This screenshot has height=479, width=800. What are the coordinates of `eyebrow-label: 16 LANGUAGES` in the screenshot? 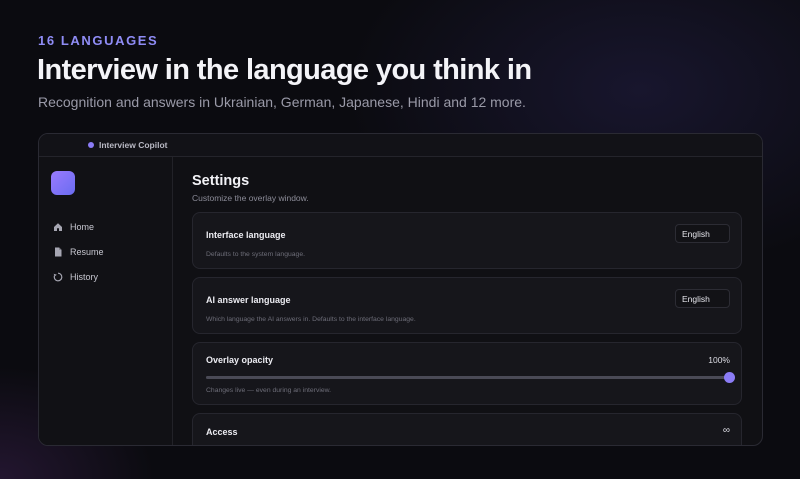 It's located at (98, 40).